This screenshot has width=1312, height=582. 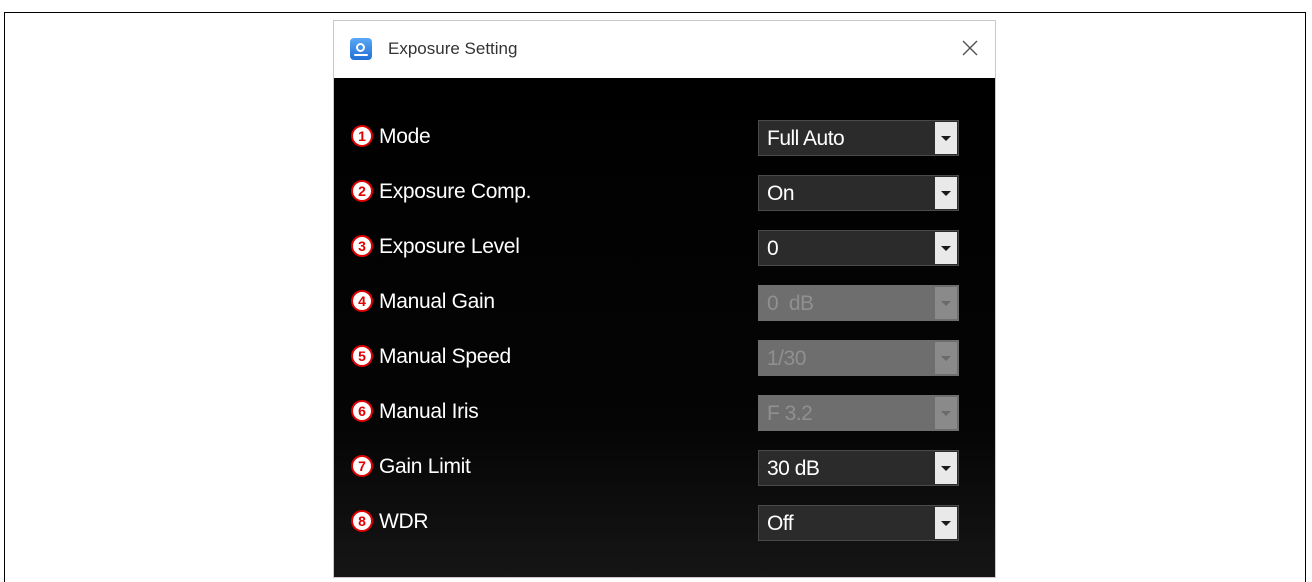 What do you see at coordinates (858, 248) in the screenshot?
I see `exposure-level-dropdown: 0` at bounding box center [858, 248].